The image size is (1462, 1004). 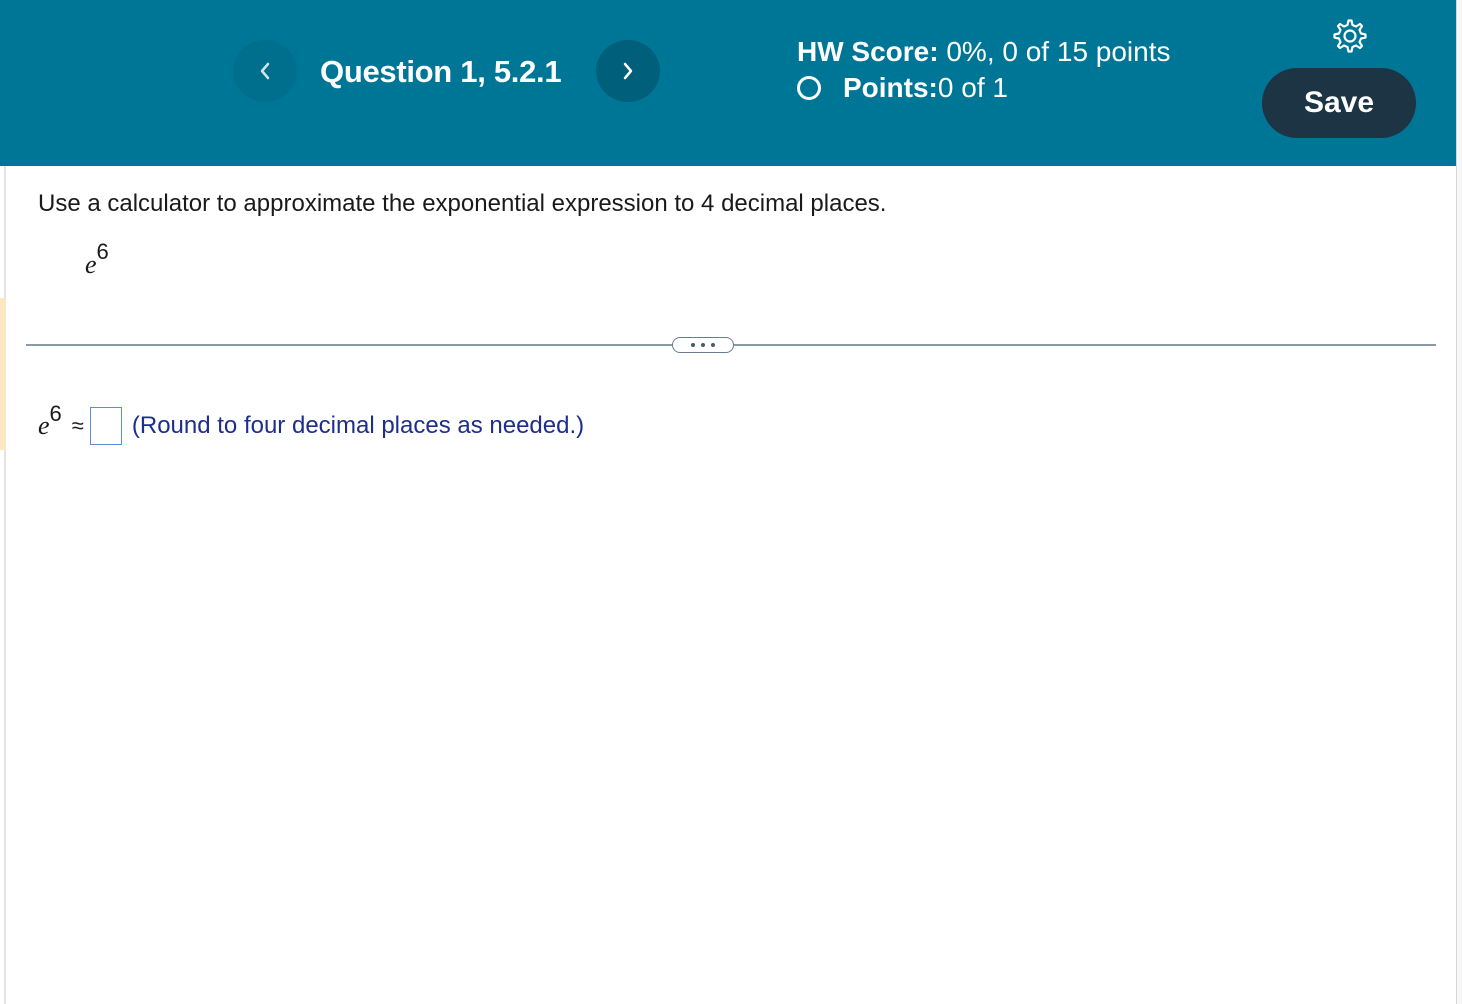 What do you see at coordinates (105, 426) in the screenshot?
I see `answer-input` at bounding box center [105, 426].